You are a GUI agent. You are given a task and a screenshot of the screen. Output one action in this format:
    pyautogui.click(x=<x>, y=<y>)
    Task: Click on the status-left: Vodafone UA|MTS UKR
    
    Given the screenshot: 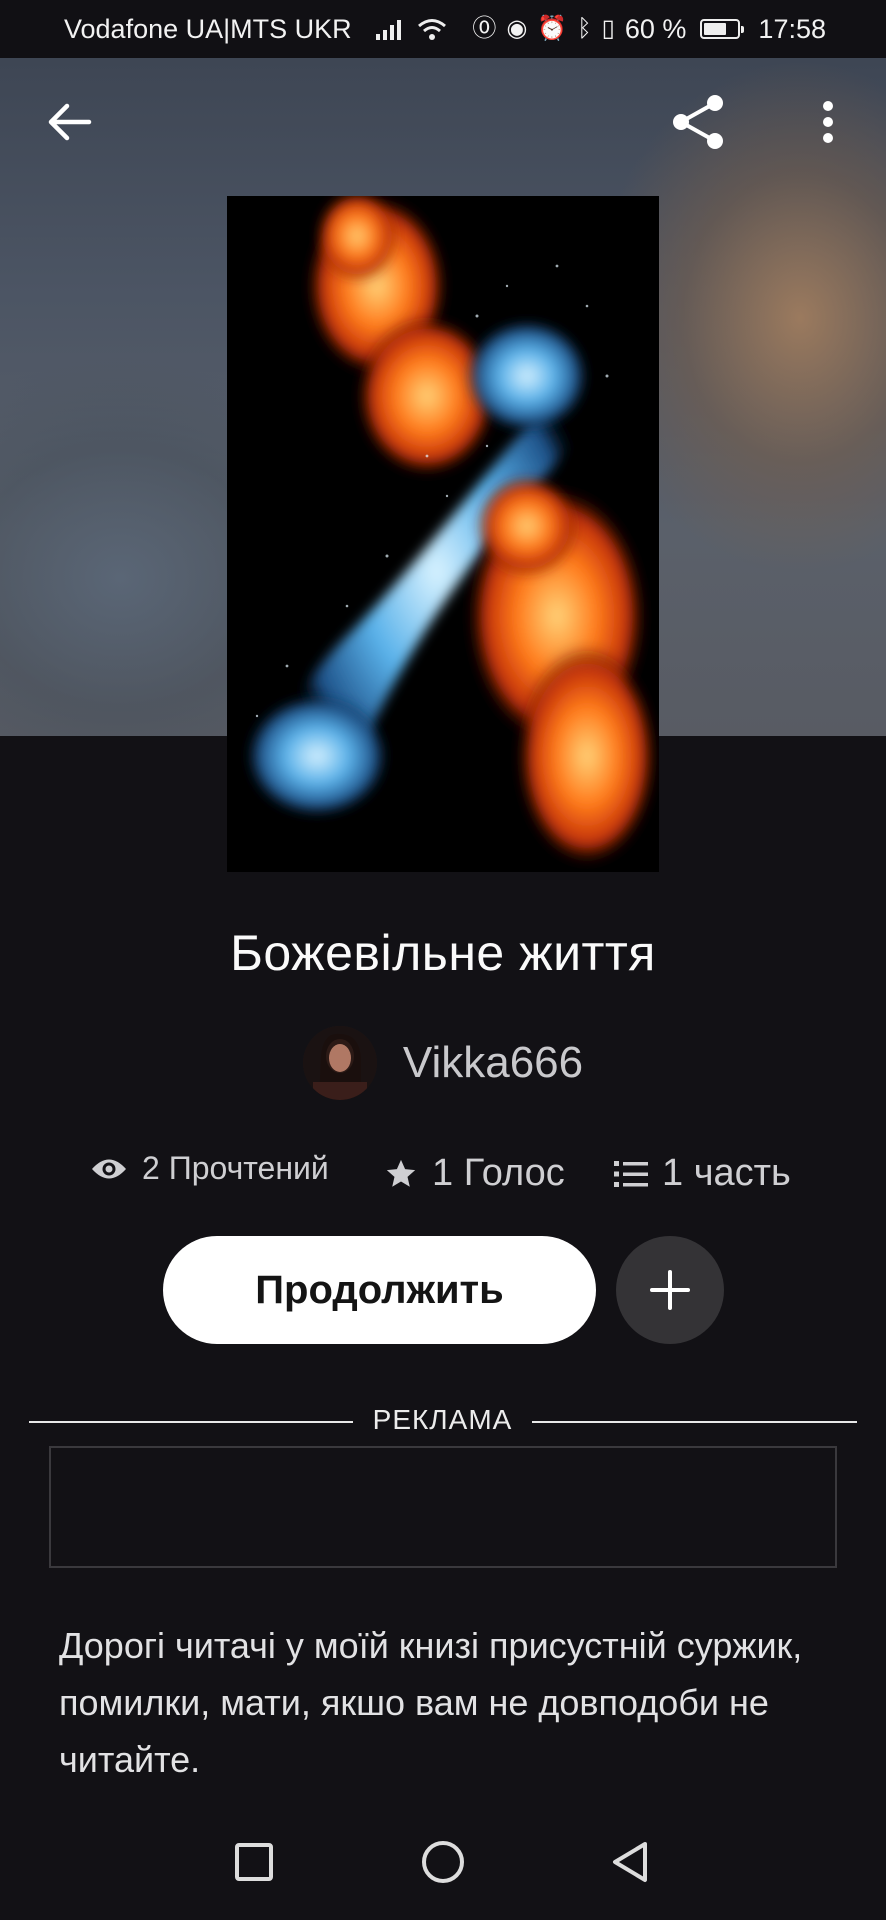 What is the action you would take?
    pyautogui.click(x=255, y=29)
    